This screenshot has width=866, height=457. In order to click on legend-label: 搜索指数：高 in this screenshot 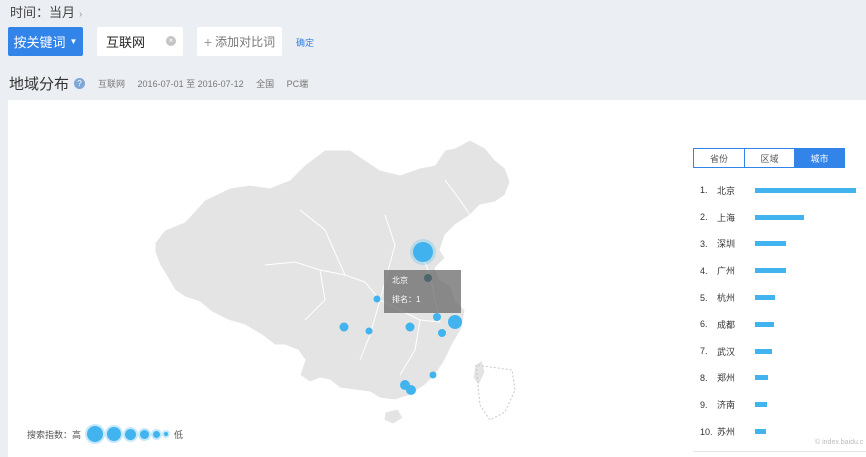, I will do `click(54, 434)`.